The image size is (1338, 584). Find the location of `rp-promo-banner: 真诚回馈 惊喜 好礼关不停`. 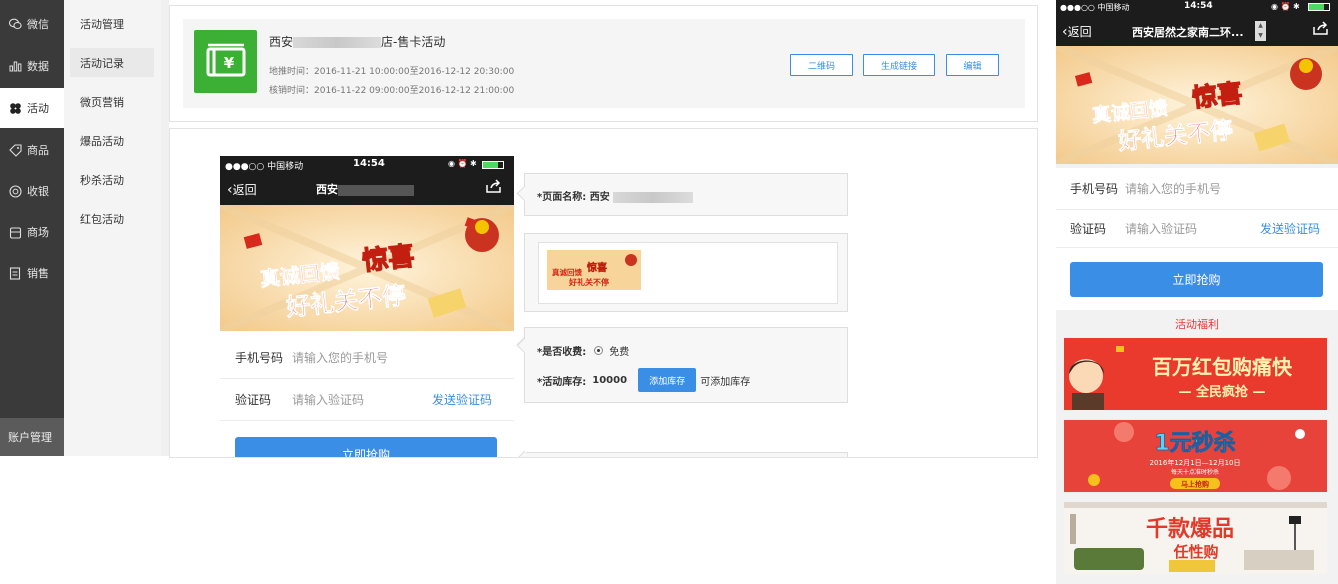

rp-promo-banner: 真诚回馈 惊喜 好礼关不停 is located at coordinates (1197, 105).